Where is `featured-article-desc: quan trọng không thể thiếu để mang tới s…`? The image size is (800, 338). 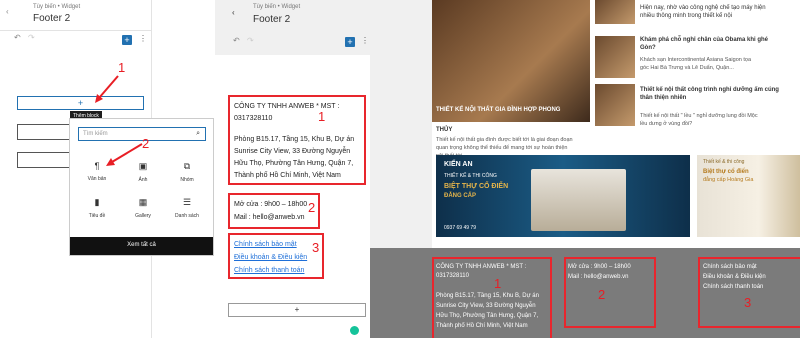
featured-article-desc: quan trọng không thể thiếu để mang tới s… is located at coordinates (502, 148).